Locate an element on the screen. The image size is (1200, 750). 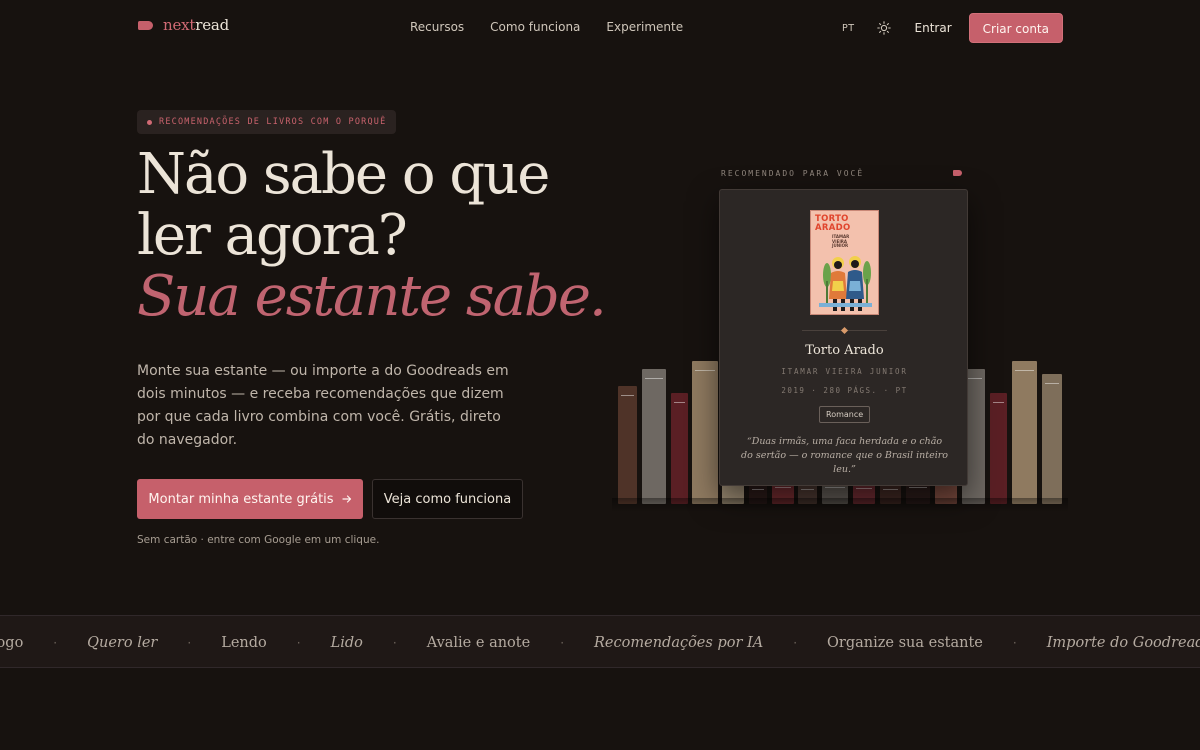
build-shelf-button: Montar minha estante grátis is located at coordinates (250, 499).